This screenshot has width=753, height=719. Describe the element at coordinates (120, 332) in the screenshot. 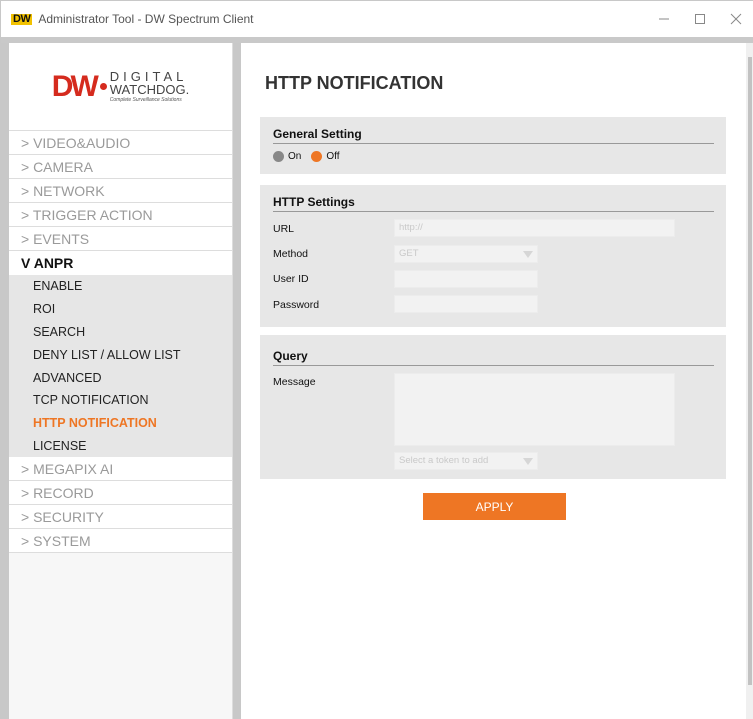

I see `subnav-item-search: SEARCH` at that location.